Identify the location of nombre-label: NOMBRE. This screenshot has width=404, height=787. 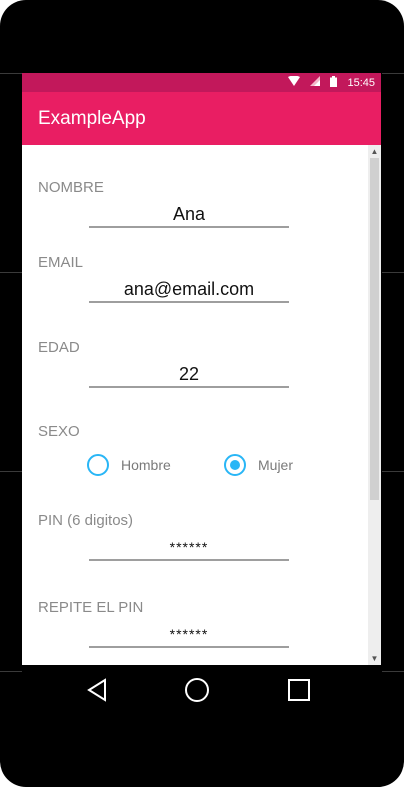
(71, 187).